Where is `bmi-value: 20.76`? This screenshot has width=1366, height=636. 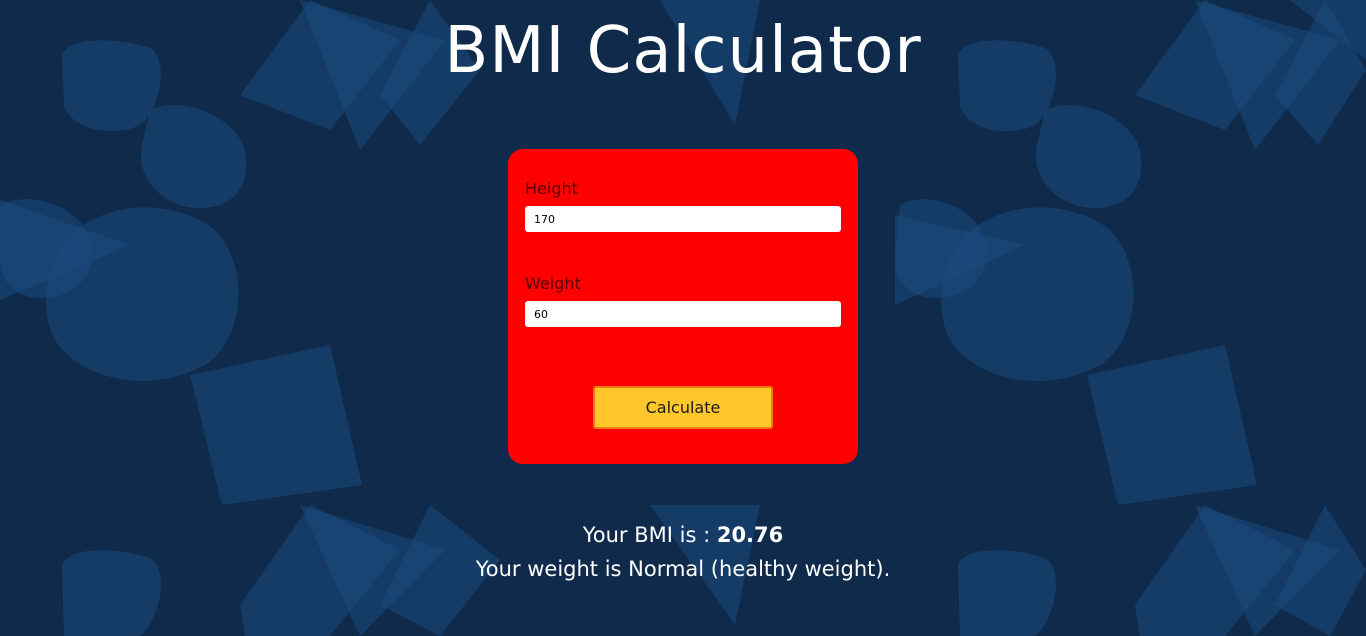
bmi-value: 20.76 is located at coordinates (750, 535).